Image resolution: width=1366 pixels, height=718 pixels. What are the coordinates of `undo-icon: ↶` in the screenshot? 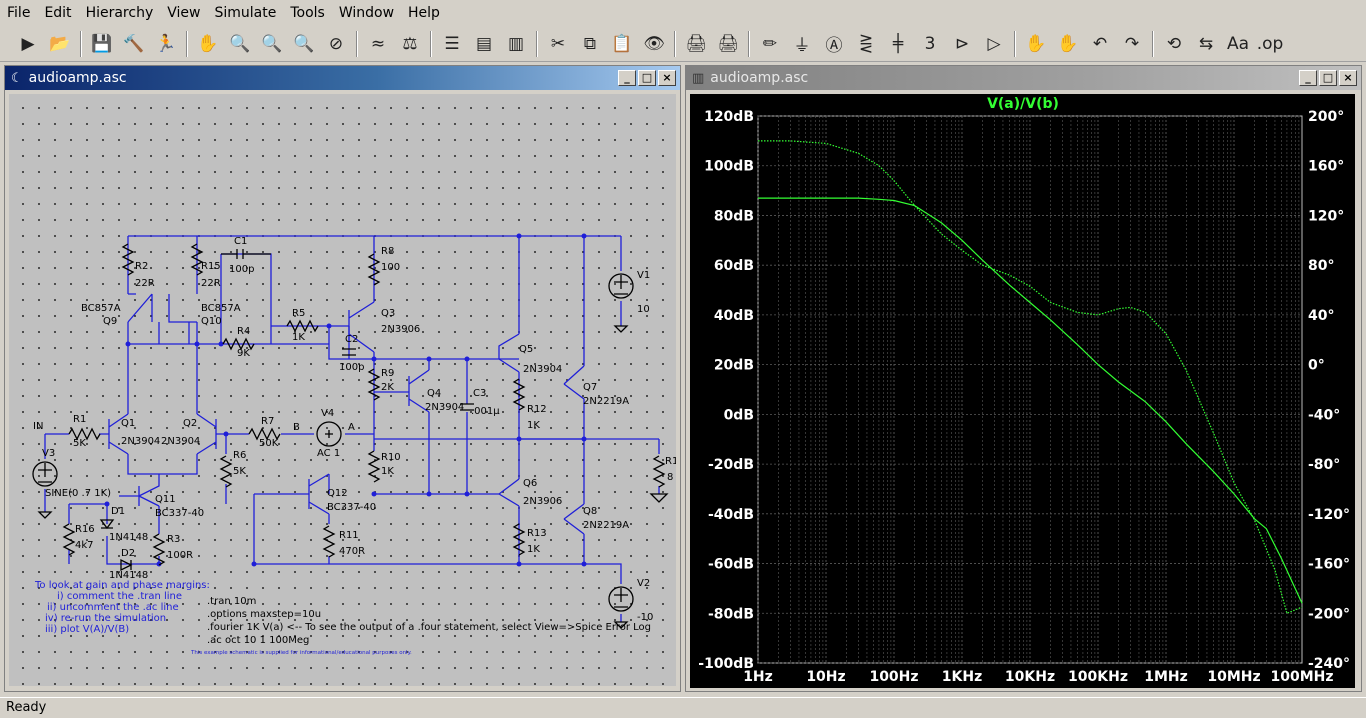 It's located at (1100, 44).